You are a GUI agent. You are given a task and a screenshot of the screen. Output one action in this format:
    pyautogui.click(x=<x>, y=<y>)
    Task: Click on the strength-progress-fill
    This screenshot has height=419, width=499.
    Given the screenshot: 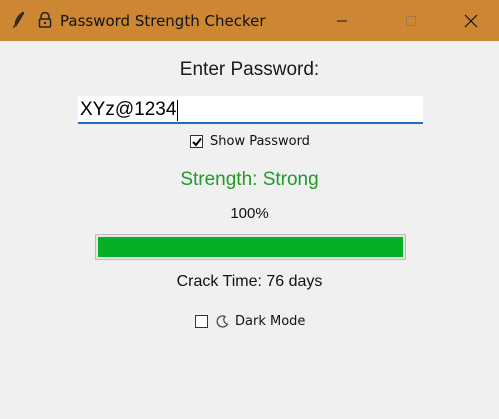 What is the action you would take?
    pyautogui.click(x=250, y=247)
    